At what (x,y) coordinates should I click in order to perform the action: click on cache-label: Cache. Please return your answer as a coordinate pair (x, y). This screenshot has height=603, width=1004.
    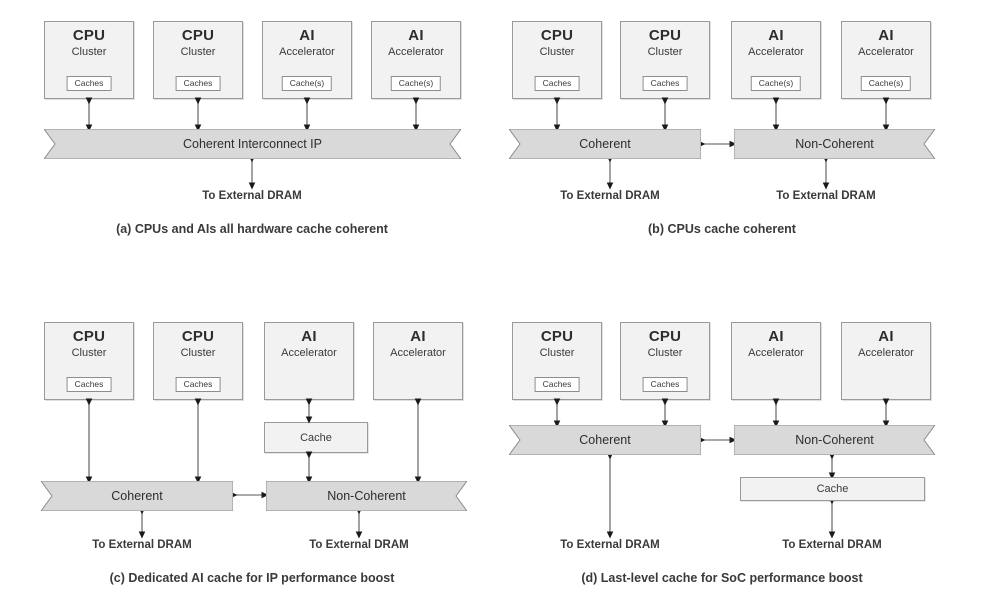
    Looking at the image, I should click on (832, 489).